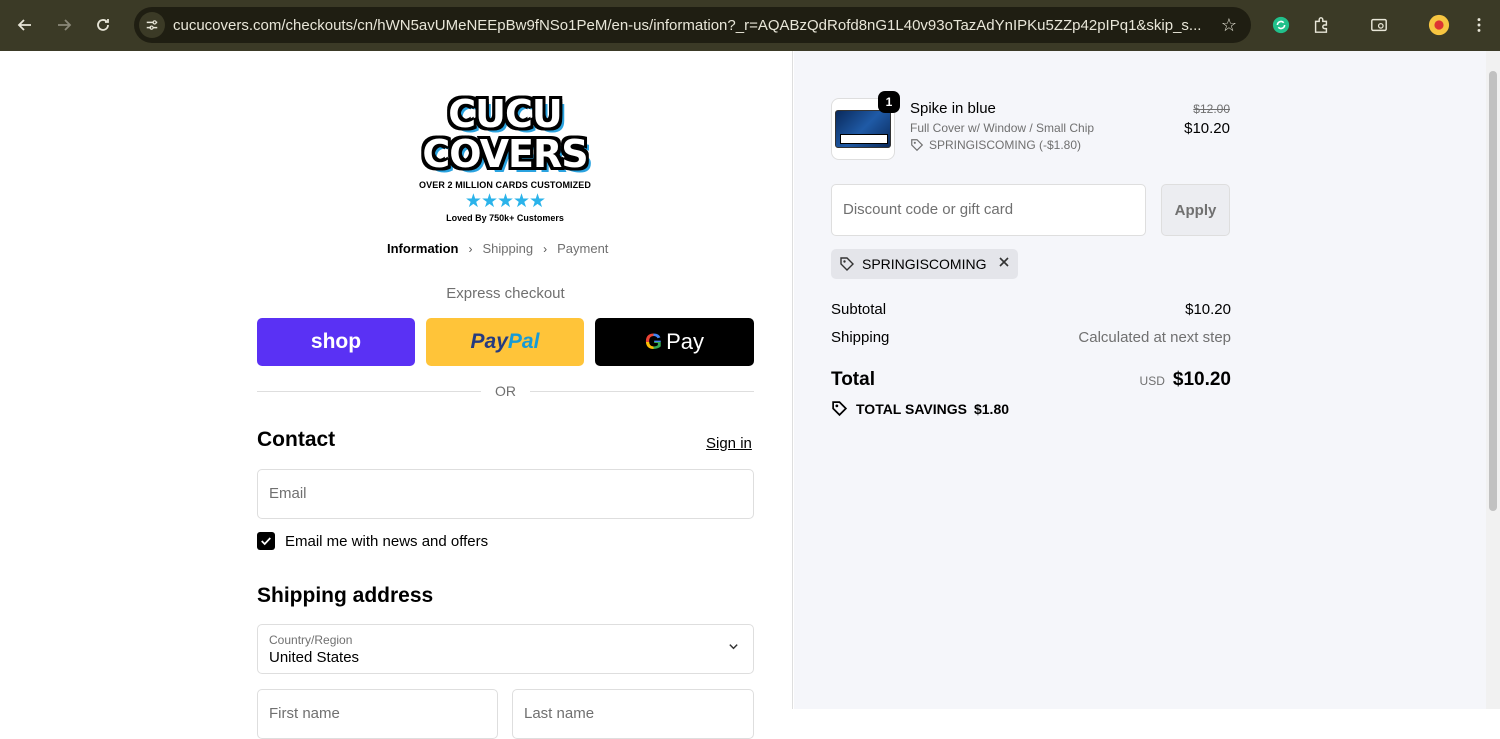 The width and height of the screenshot is (1500, 739). I want to click on extensions-puzzle-icon, so click(1321, 25).